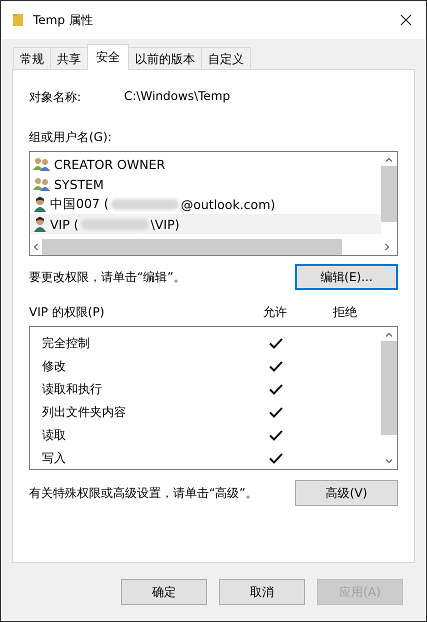  Describe the element at coordinates (66, 343) in the screenshot. I see `permission-name: 完全控制` at that location.